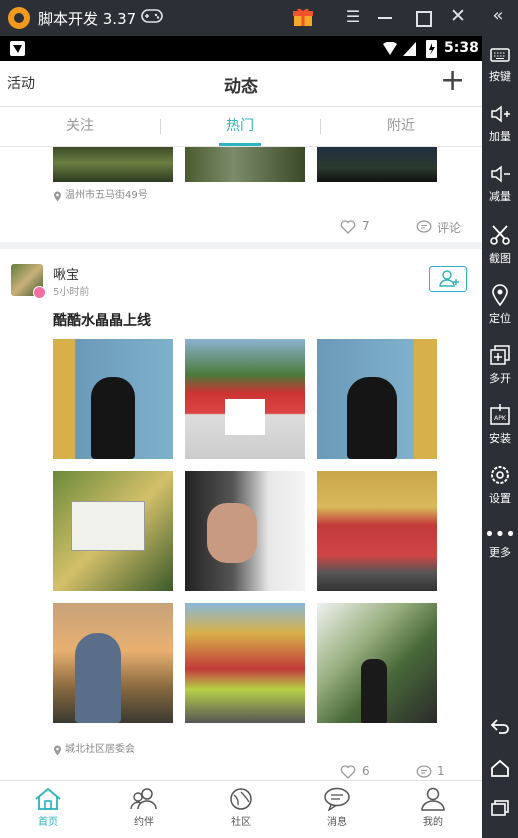  I want to click on home-outline-icon, so click(500, 768).